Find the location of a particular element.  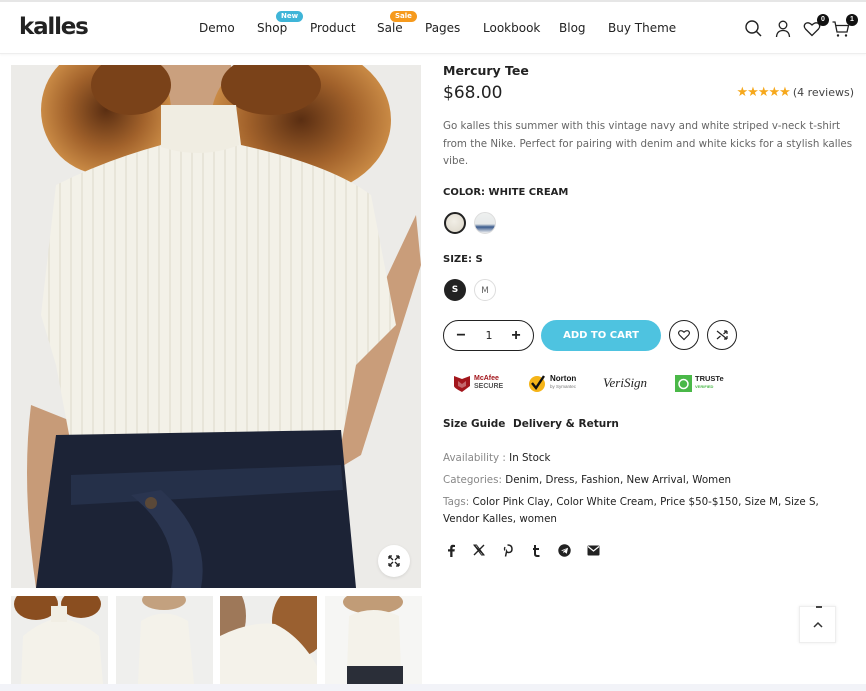

tag-link: Color Pink Clay is located at coordinates (511, 502).